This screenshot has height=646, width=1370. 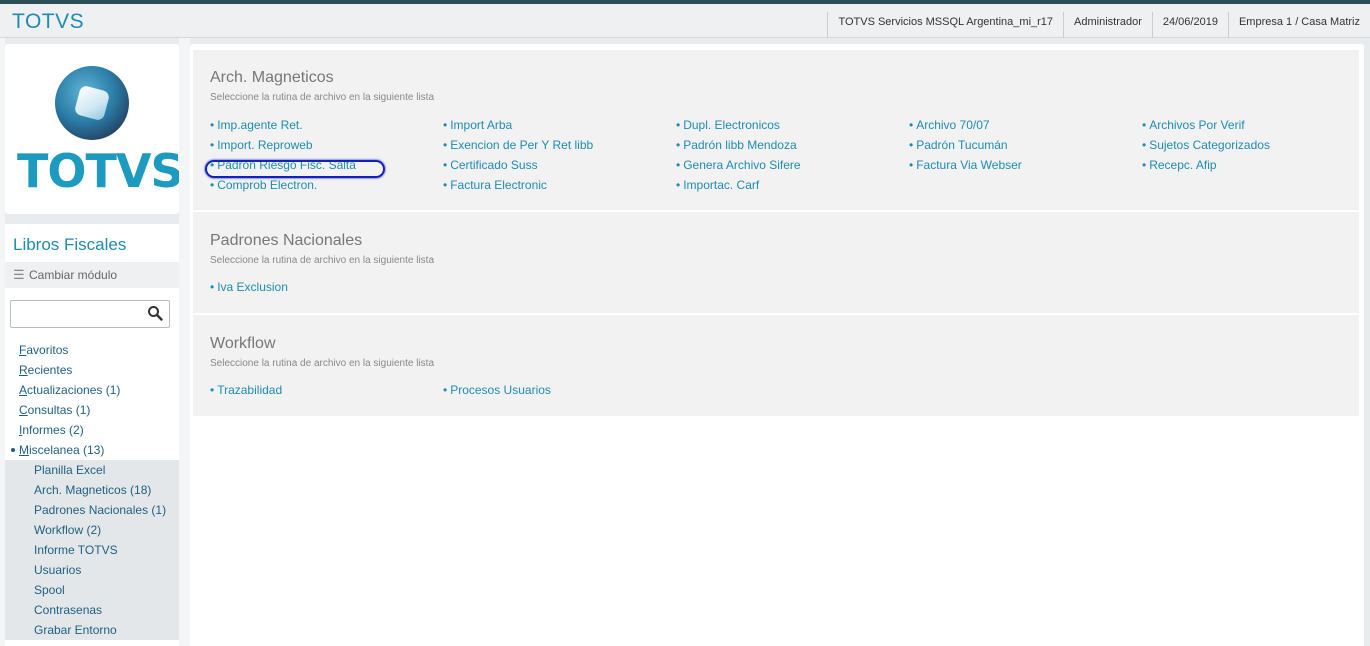 What do you see at coordinates (717, 185) in the screenshot?
I see `routine-link: • Importac. Carf` at bounding box center [717, 185].